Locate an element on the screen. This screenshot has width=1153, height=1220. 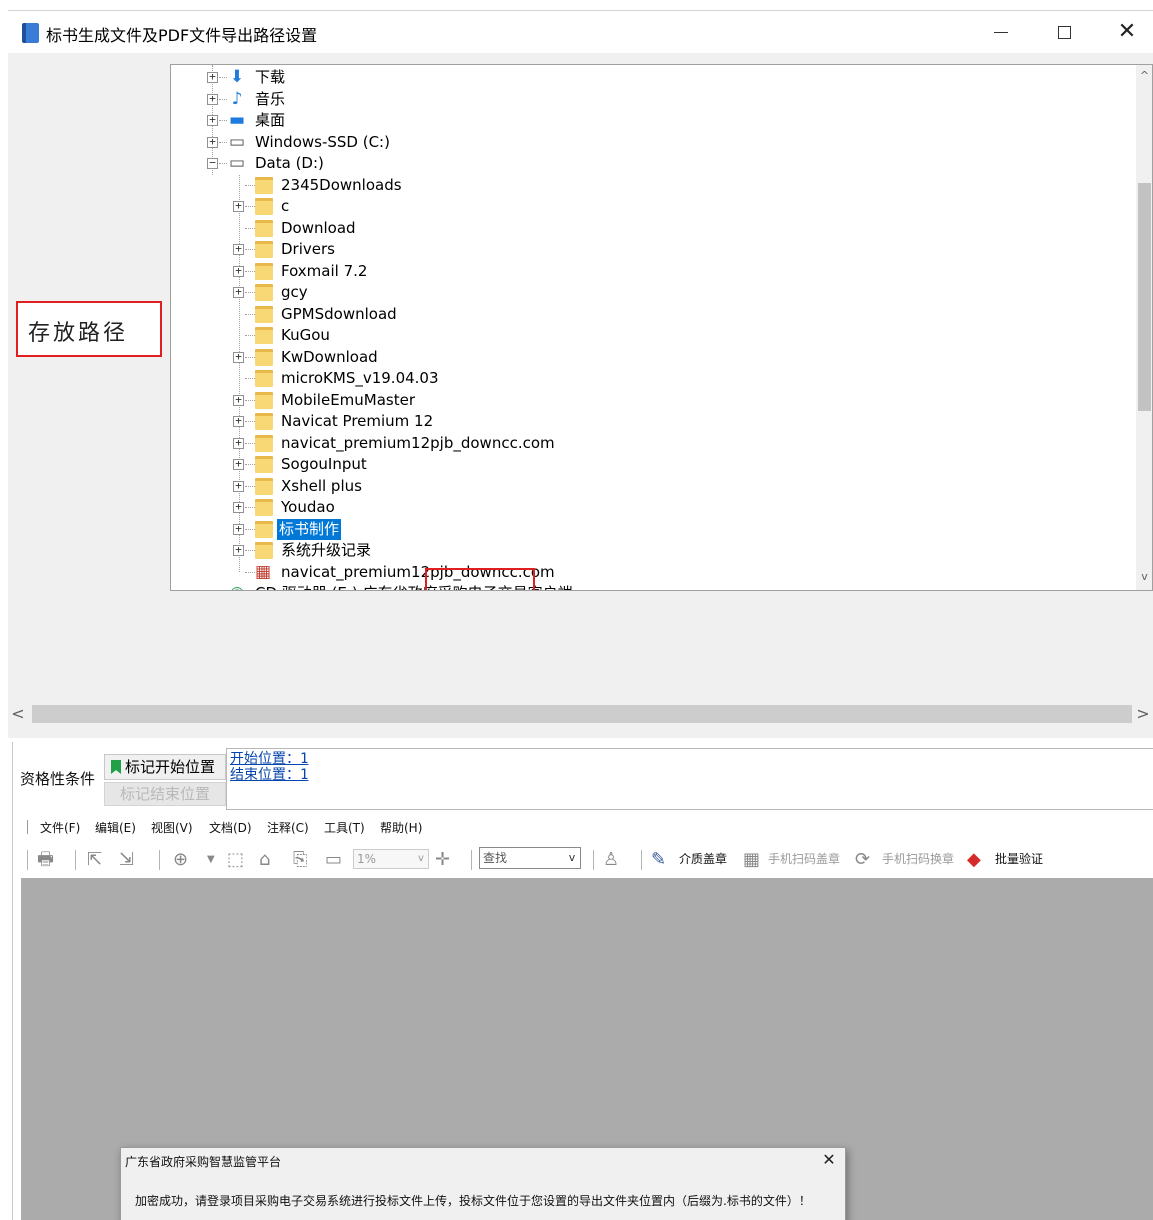
tree-item-label: KwDownload is located at coordinates (329, 356).